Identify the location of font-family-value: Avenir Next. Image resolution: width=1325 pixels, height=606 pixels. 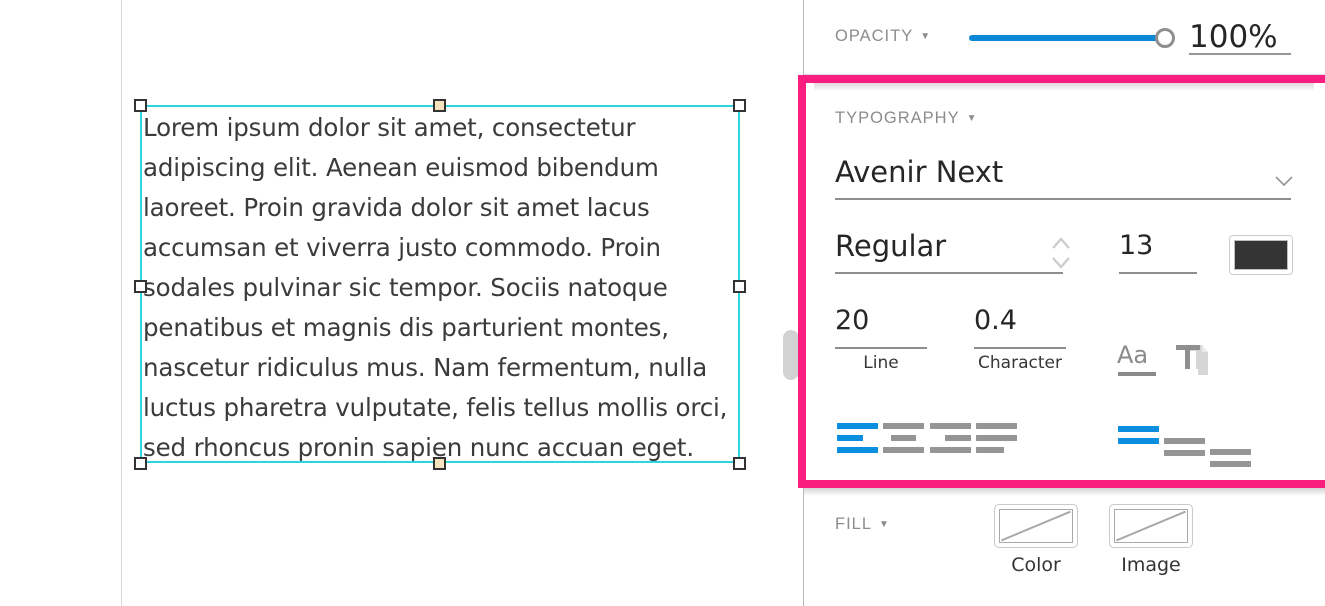
(919, 172).